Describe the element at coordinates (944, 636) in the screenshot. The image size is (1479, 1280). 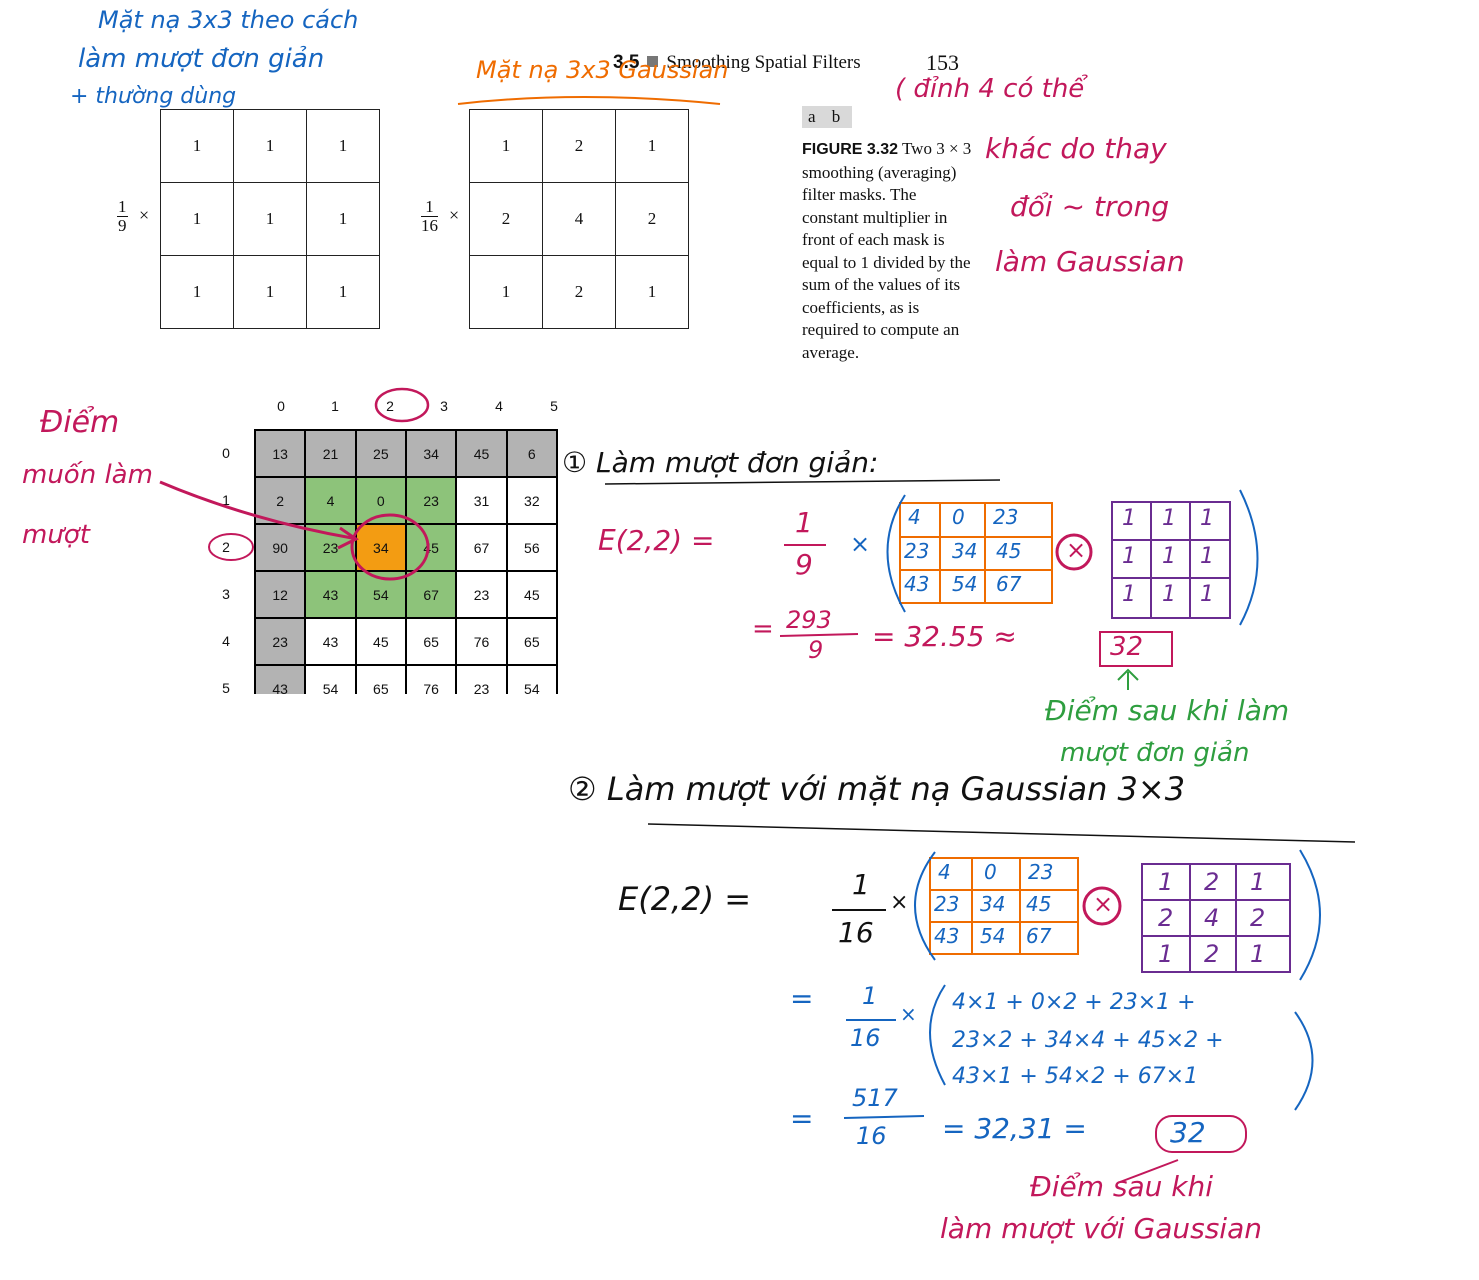
I see `step1-result: = 32.55 ≈` at that location.